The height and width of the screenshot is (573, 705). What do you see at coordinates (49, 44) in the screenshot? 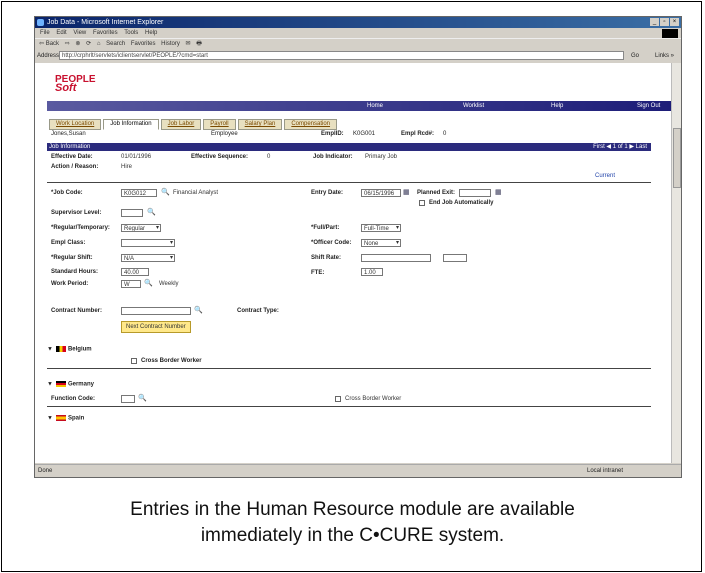
I see `back-button: ⇦ Back` at bounding box center [49, 44].